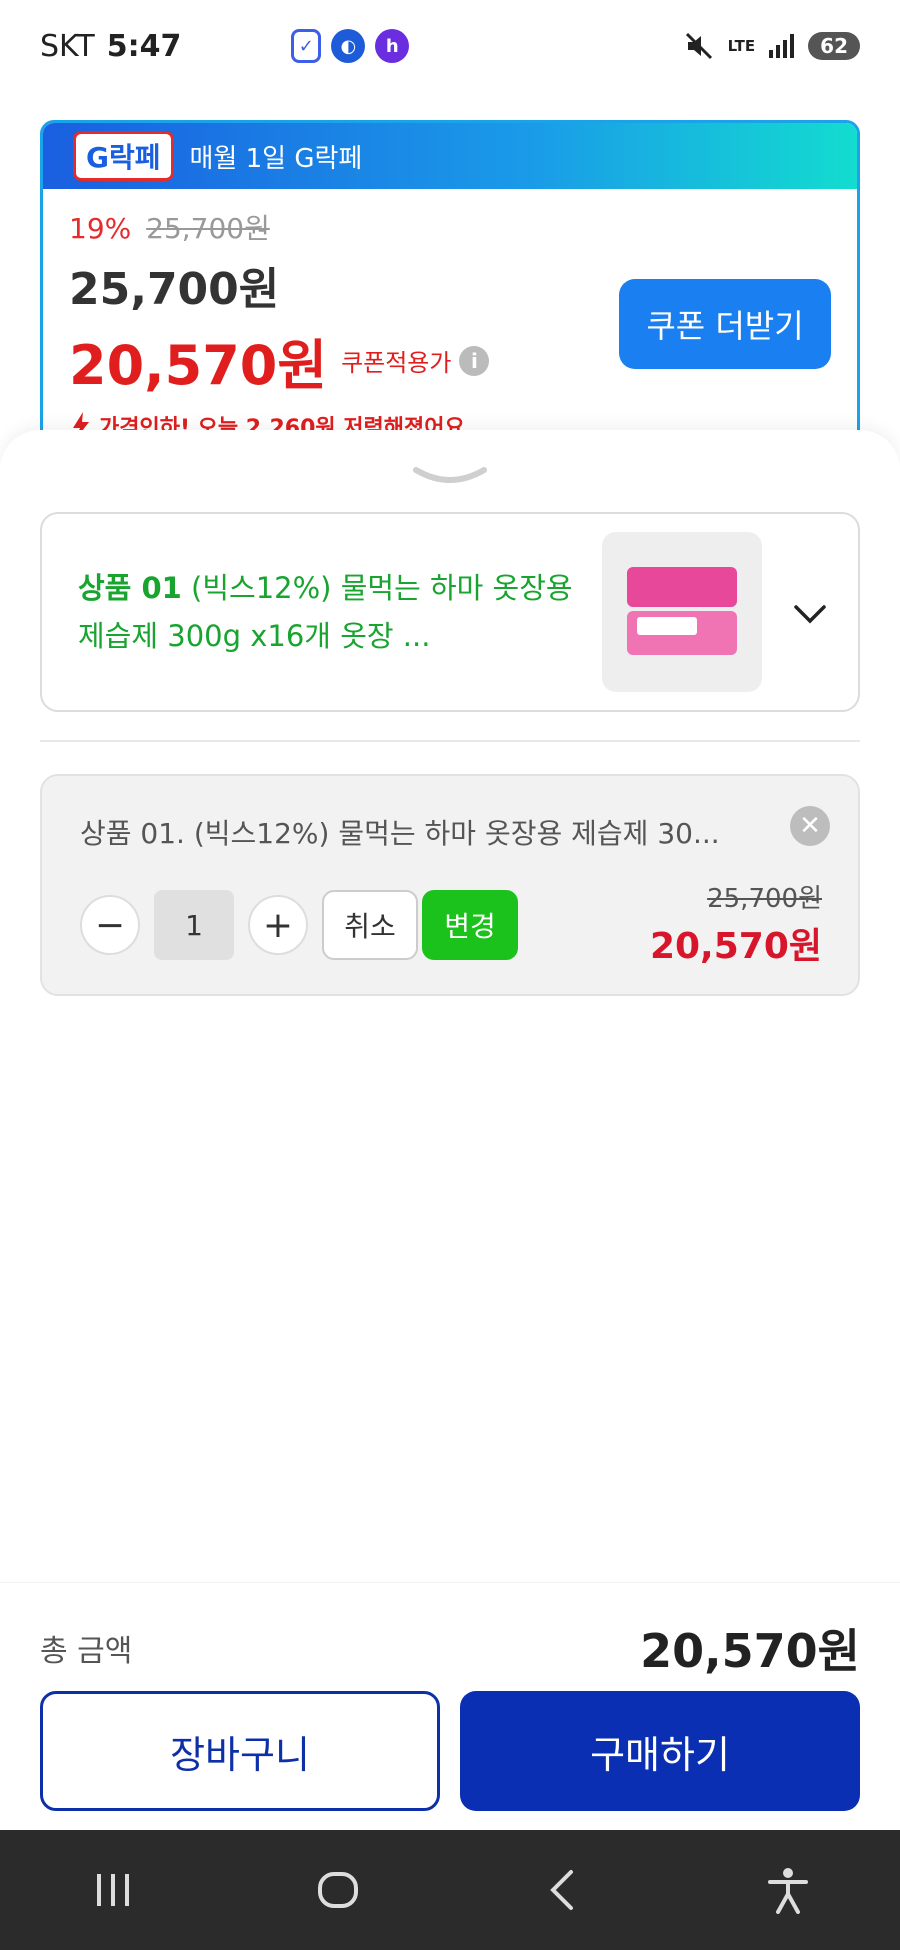  I want to click on option-original-price: 25,700원, so click(764, 899).